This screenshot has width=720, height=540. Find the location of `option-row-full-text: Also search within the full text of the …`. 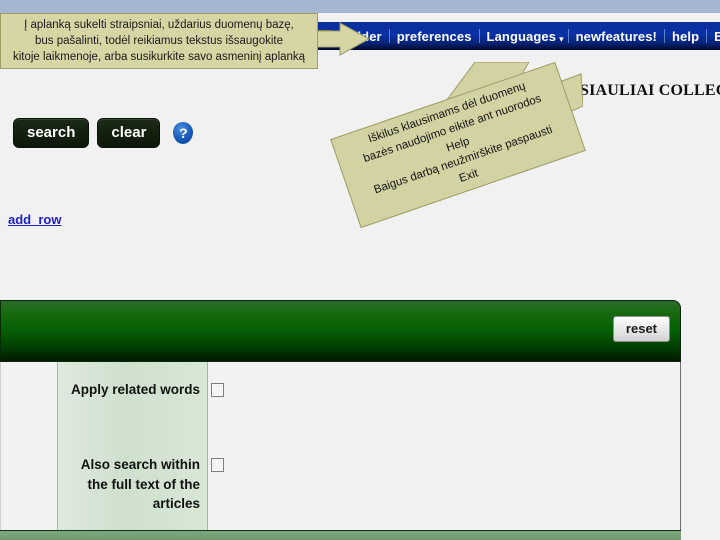

option-row-full-text: Also search within the full text of the … is located at coordinates (141, 484).